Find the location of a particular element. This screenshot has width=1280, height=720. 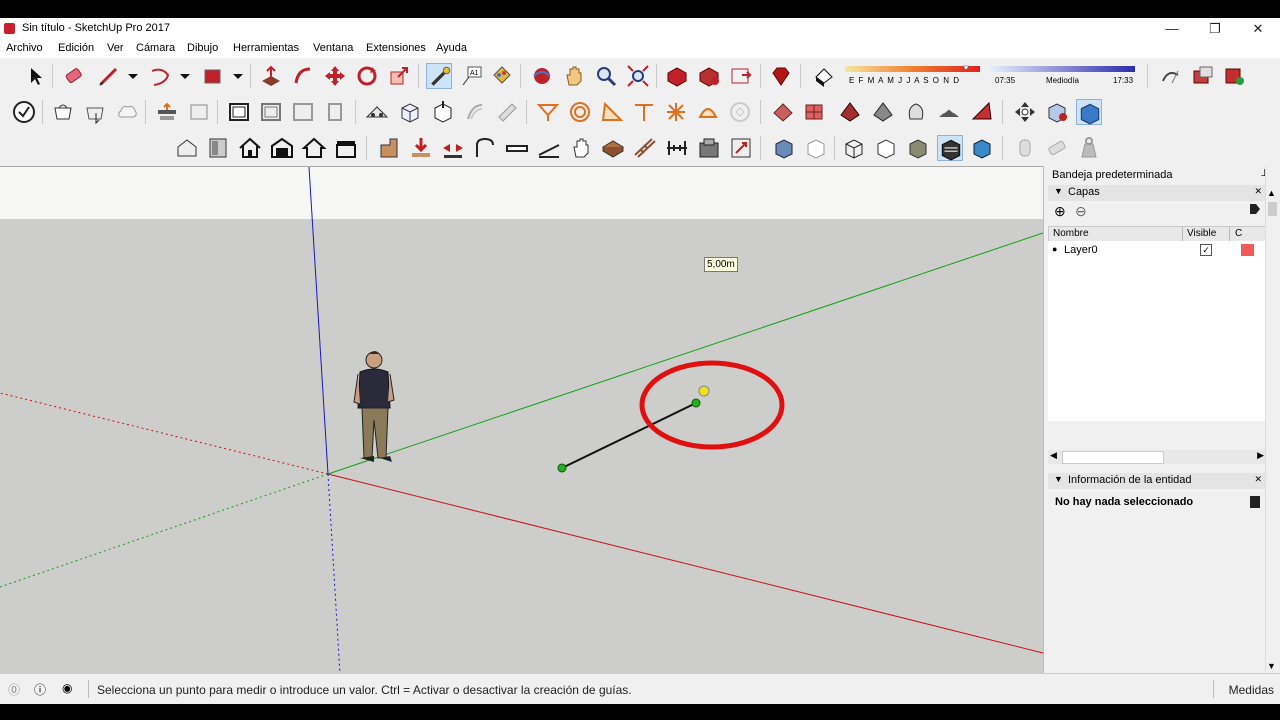

style-monochrome-button is located at coordinates (918, 148).